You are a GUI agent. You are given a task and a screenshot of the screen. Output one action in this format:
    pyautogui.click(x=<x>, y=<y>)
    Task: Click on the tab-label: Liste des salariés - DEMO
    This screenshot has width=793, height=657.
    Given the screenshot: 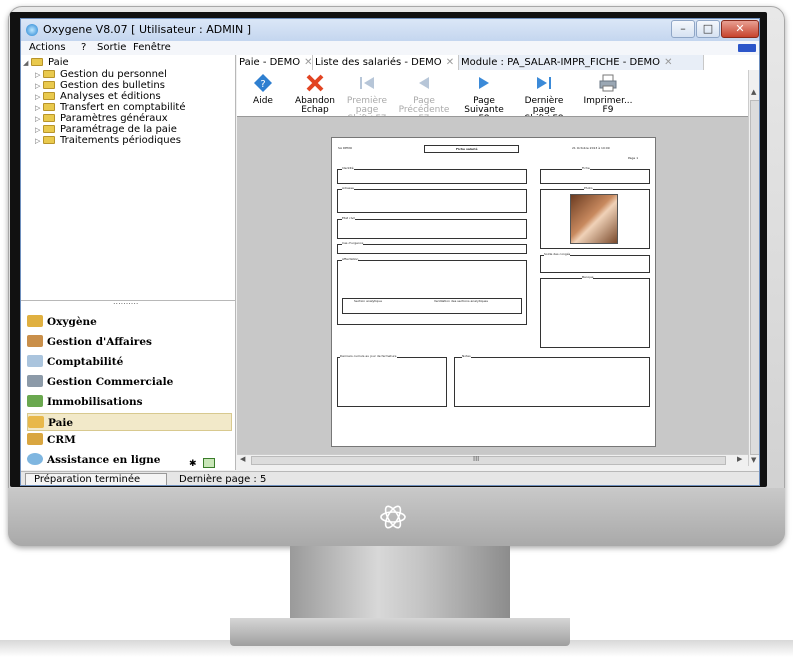 What is the action you would take?
    pyautogui.click(x=378, y=62)
    